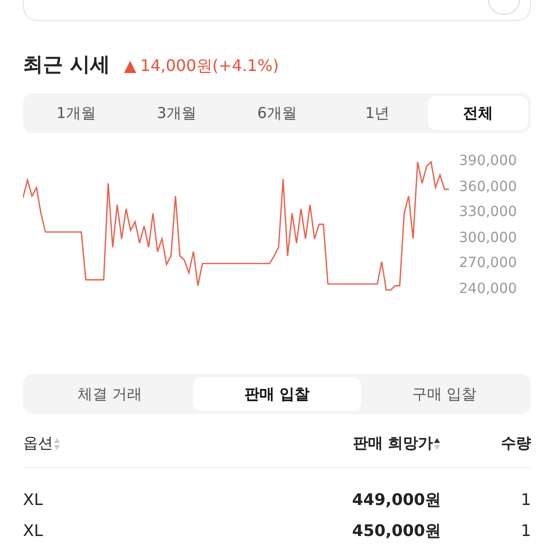 This screenshot has width=554, height=554. I want to click on bid-tab: 체결 거래, so click(110, 394).